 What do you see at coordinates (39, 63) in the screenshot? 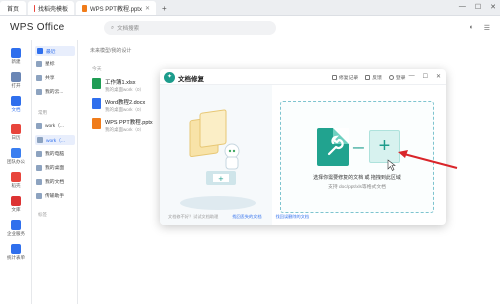
I see `star-icon` at bounding box center [39, 63].